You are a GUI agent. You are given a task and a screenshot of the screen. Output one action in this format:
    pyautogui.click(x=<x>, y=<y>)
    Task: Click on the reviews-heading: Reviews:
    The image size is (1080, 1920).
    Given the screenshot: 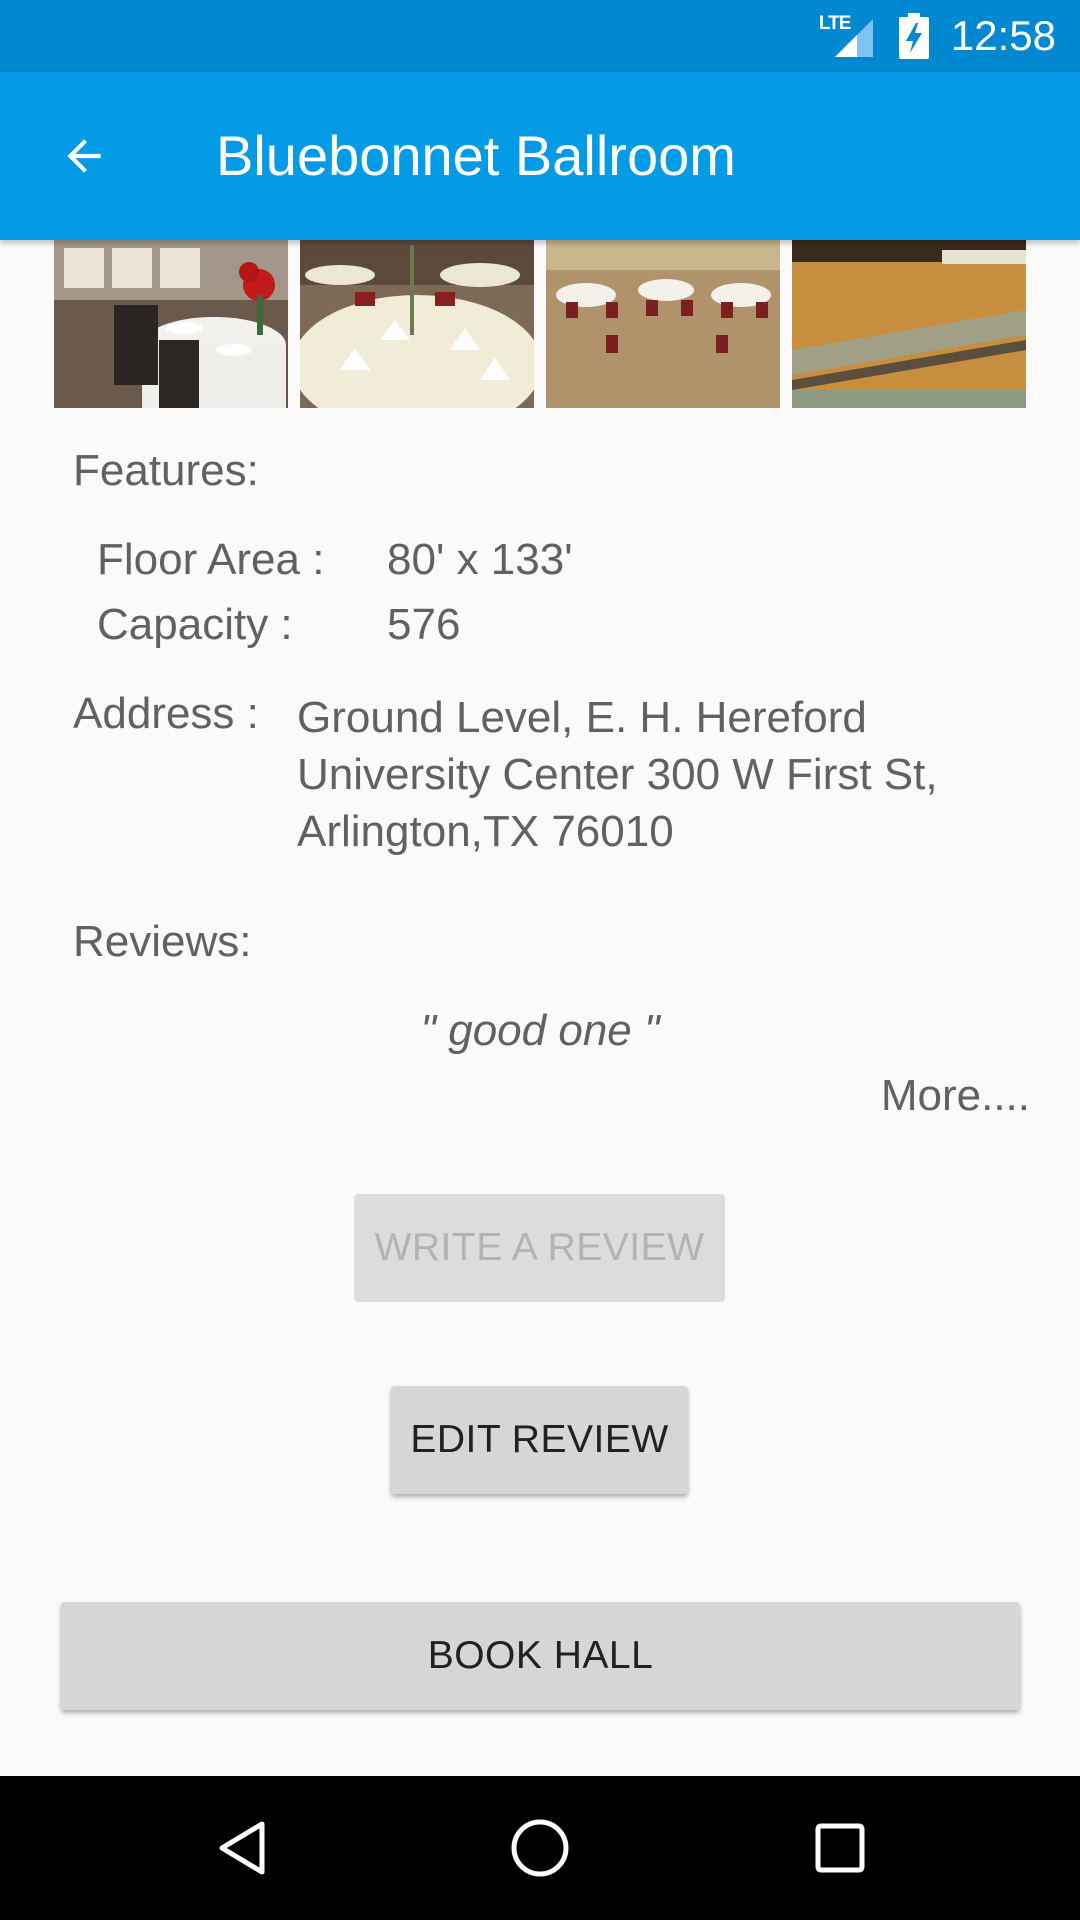 What is the action you would take?
    pyautogui.click(x=162, y=941)
    